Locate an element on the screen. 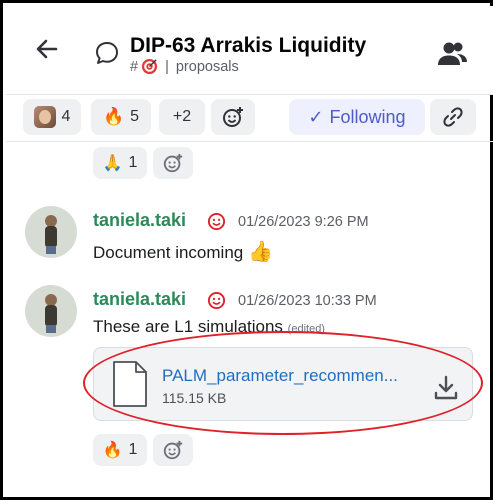 The height and width of the screenshot is (500, 493). chat-bubble-icon is located at coordinates (107, 53).